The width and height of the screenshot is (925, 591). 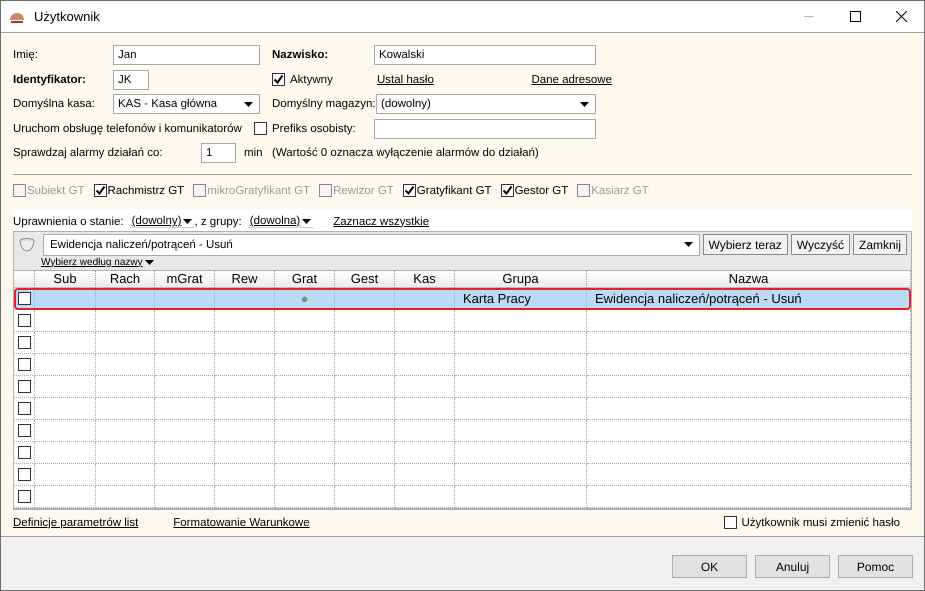 What do you see at coordinates (146, 190) in the screenshot?
I see `module-label: Rachmistrz GT` at bounding box center [146, 190].